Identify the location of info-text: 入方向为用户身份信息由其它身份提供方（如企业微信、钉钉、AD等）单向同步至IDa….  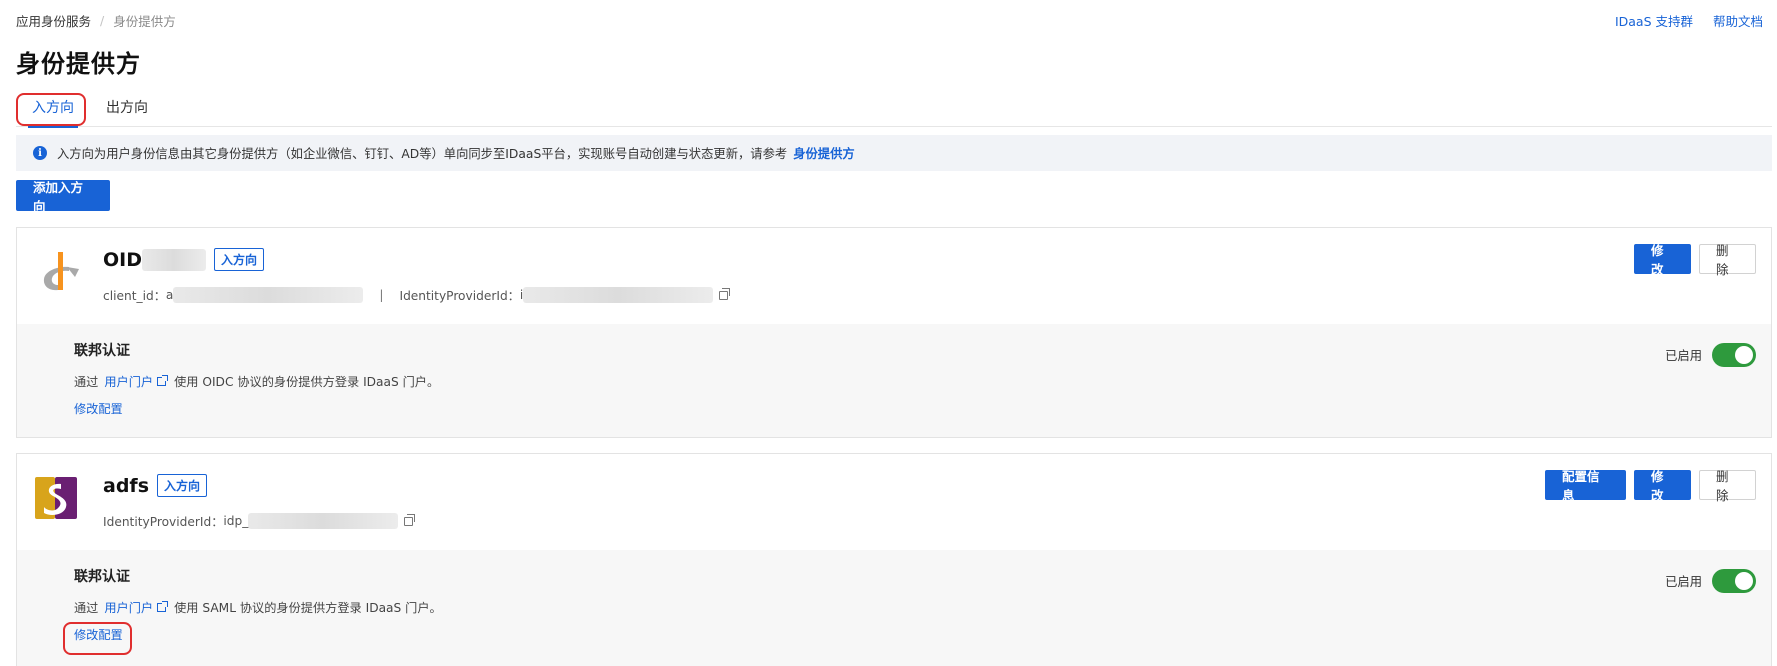
(422, 154).